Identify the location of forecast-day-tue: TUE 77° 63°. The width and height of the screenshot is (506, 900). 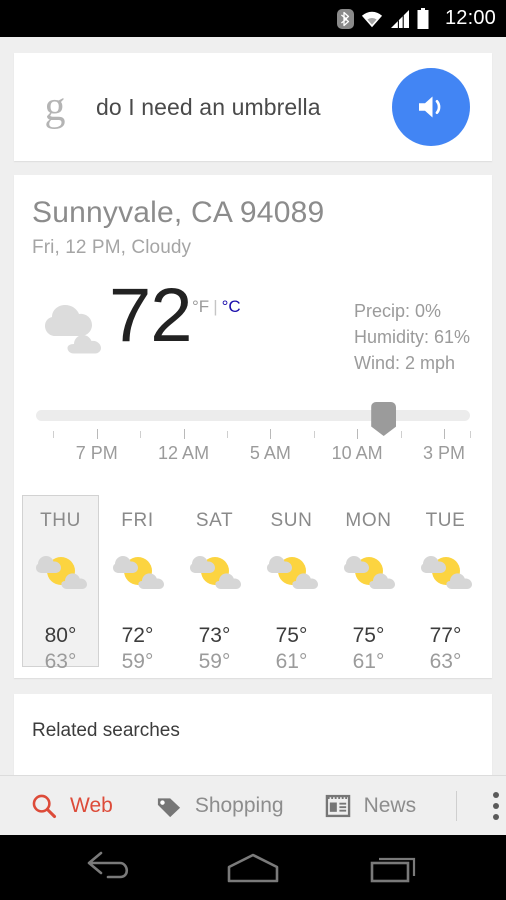
(445, 584).